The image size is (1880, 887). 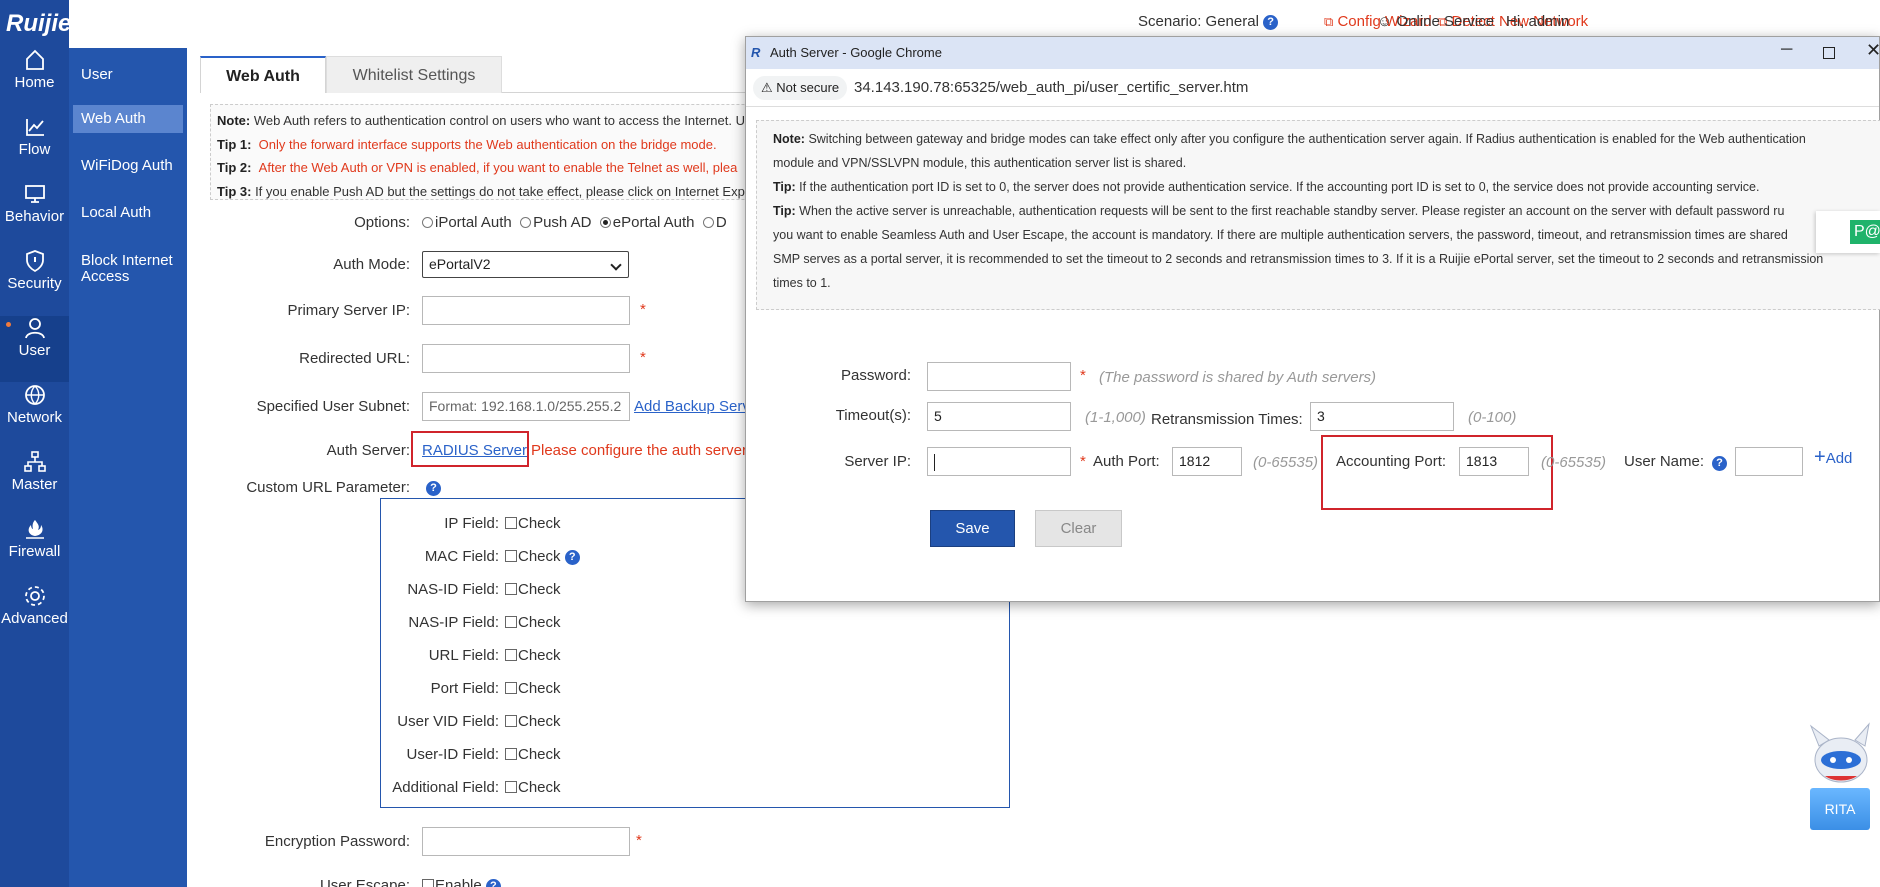 What do you see at coordinates (34, 215) in the screenshot?
I see `nav-behavior: Behavior` at bounding box center [34, 215].